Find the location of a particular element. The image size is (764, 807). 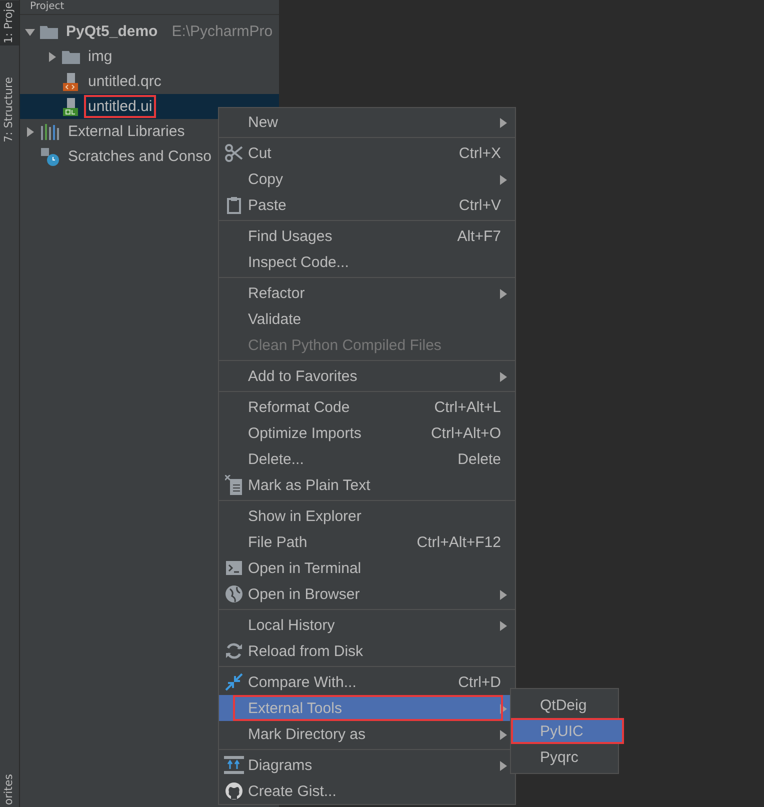

menu-item: Delete... Delete is located at coordinates (367, 459).